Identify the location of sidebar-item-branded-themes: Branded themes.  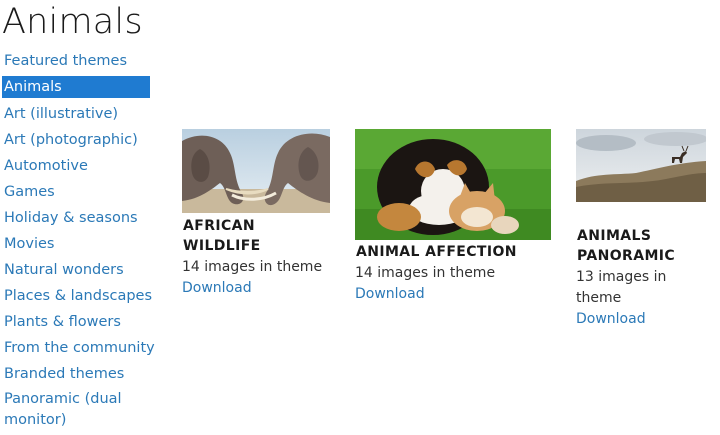
(76, 374).